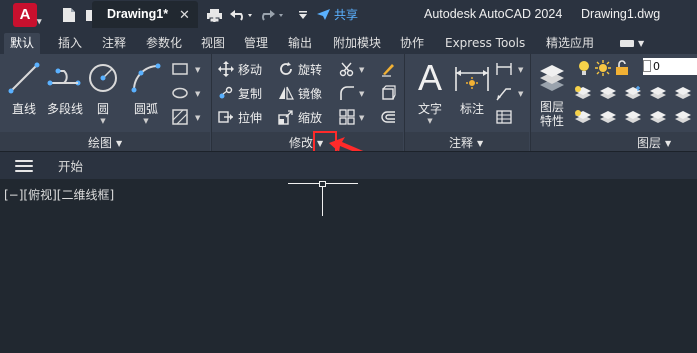  I want to click on layer-lock-icon, so click(683, 93).